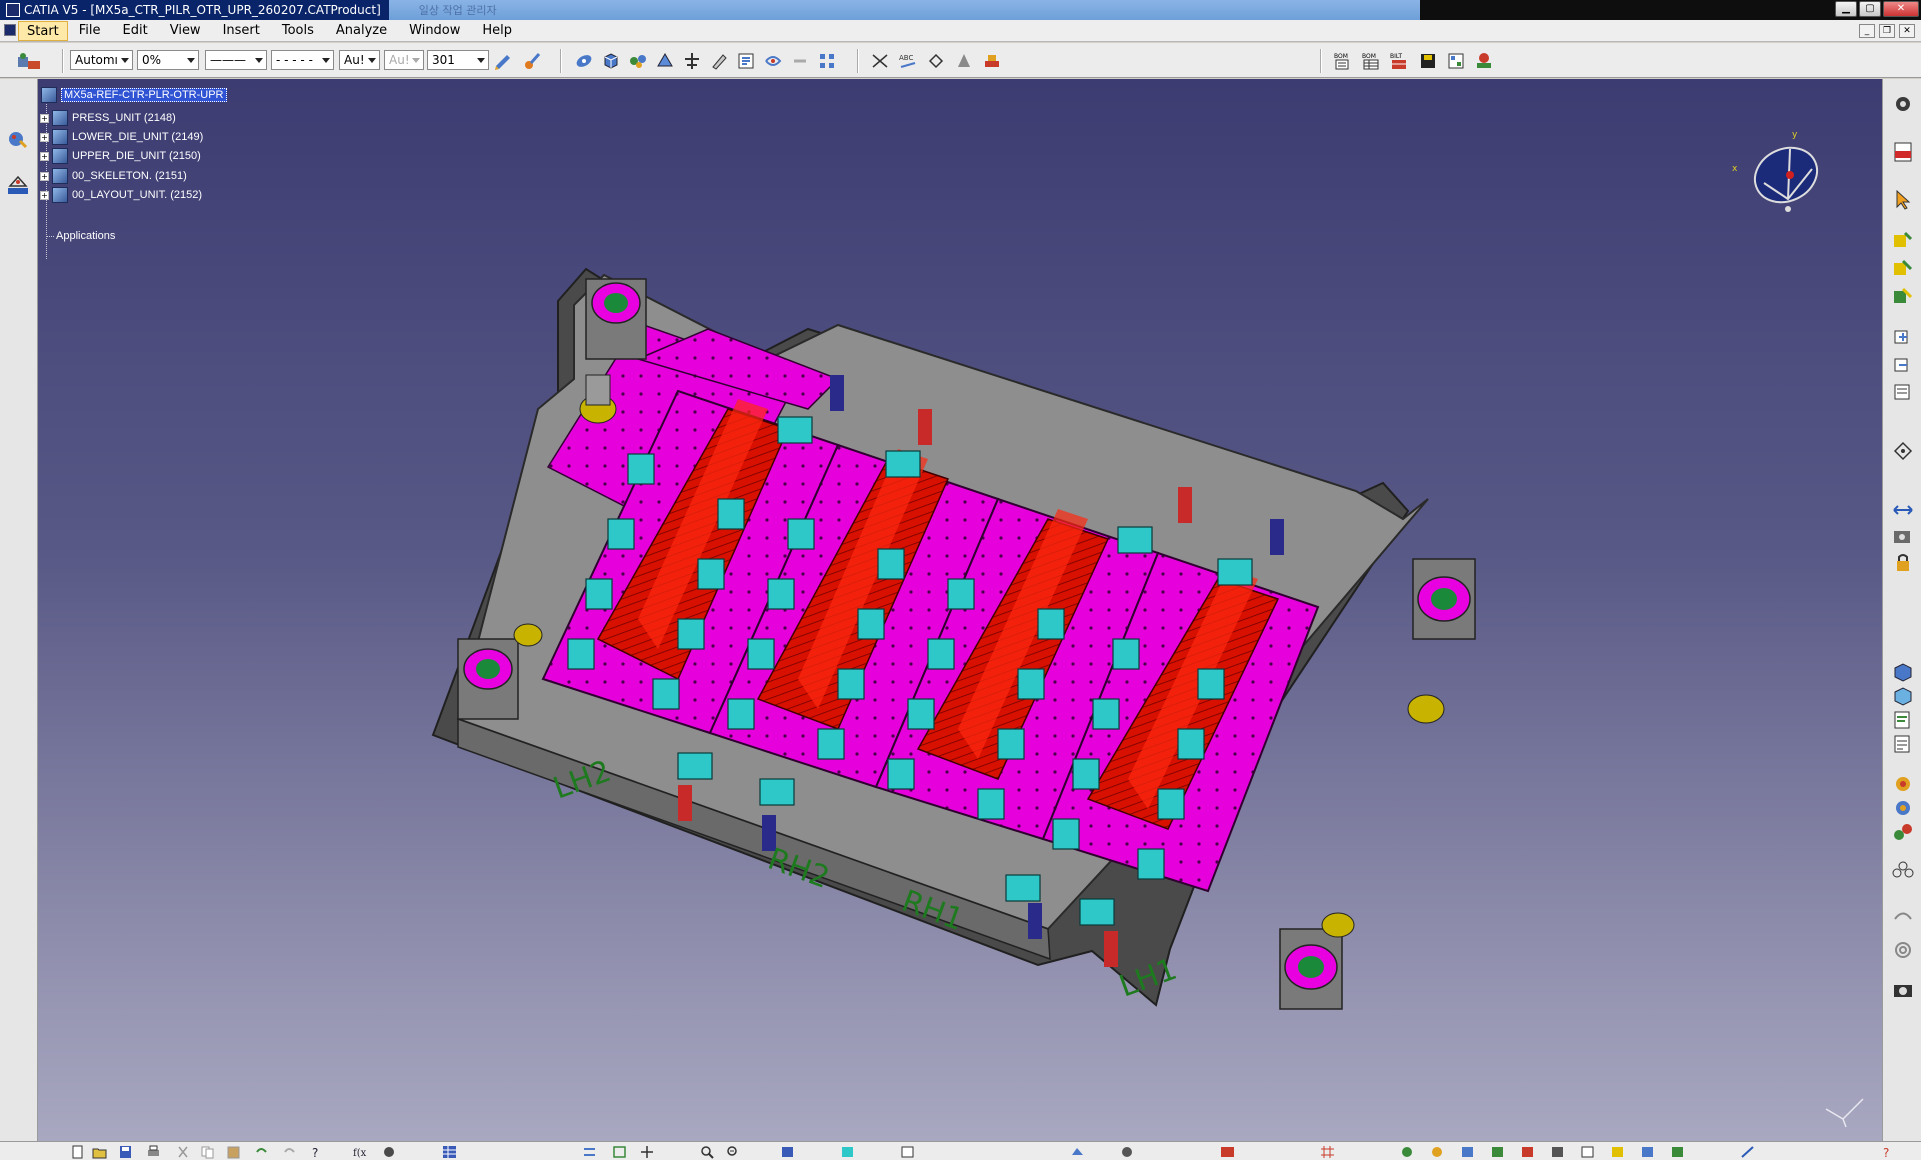 Image resolution: width=1921 pixels, height=1160 pixels. Describe the element at coordinates (108, 118) in the screenshot. I see `tree-item-press-unit: + PRESS_UNIT (2148)` at that location.